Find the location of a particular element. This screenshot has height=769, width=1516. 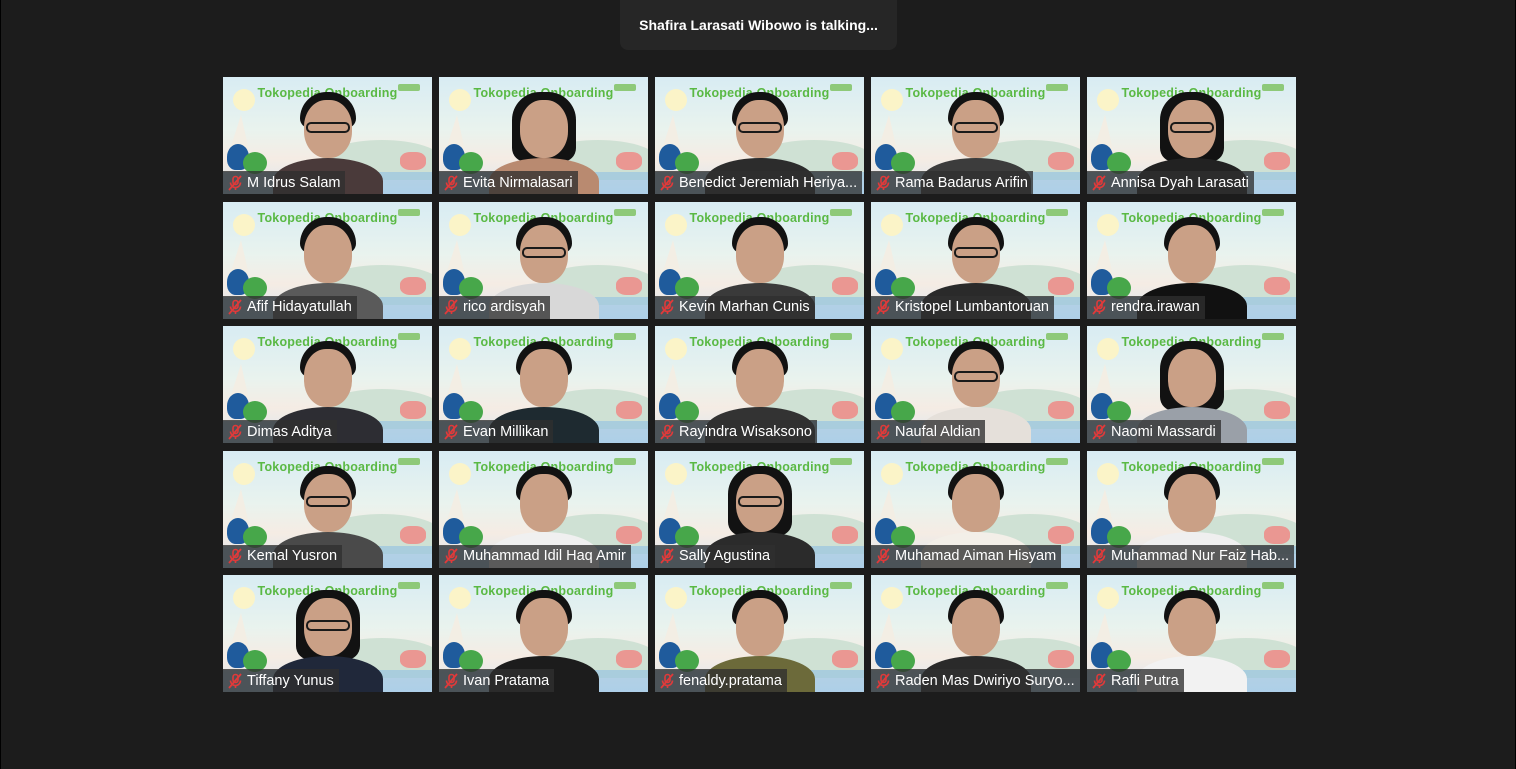

participant-name: Rafli Putra is located at coordinates (1145, 680).